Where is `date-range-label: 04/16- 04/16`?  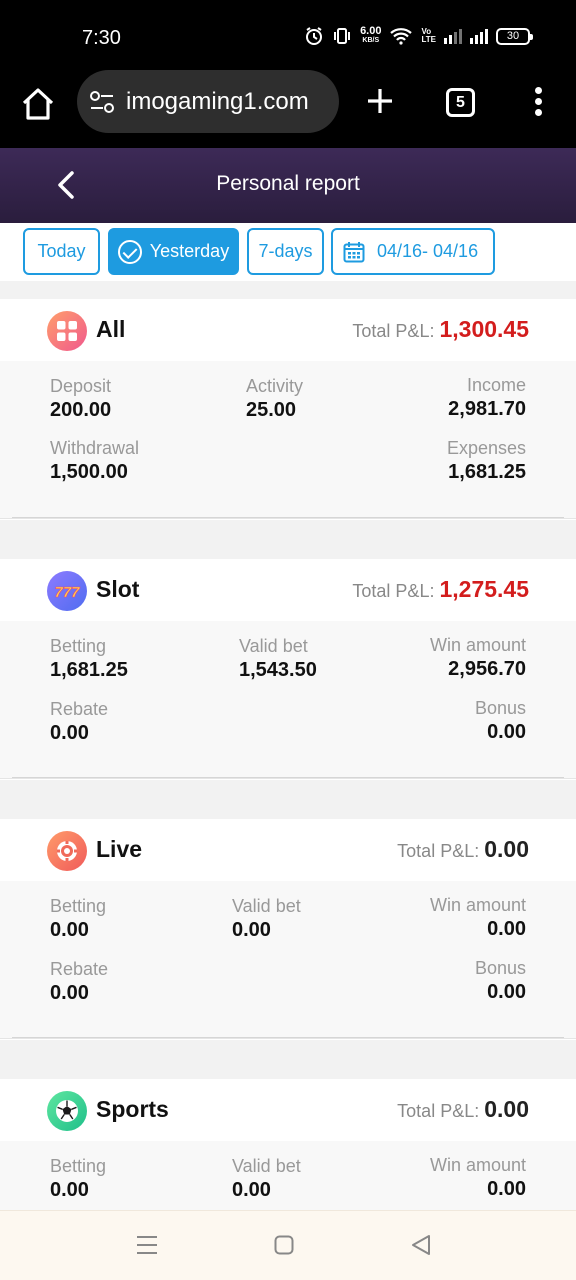 date-range-label: 04/16- 04/16 is located at coordinates (428, 251).